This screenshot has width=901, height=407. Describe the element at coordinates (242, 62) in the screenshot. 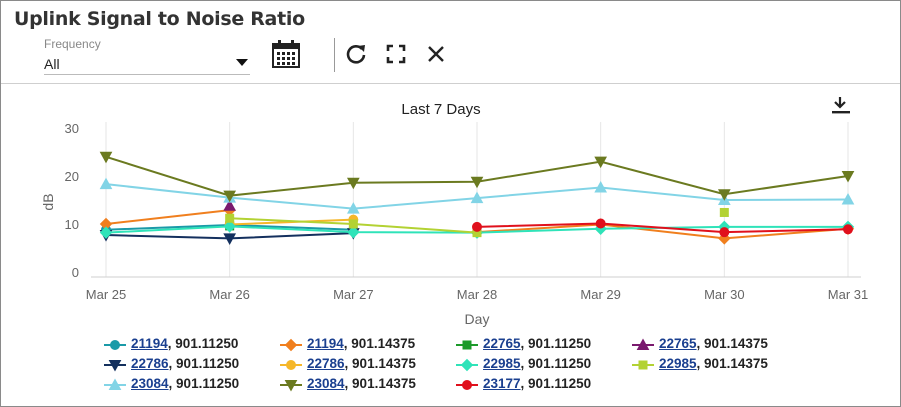

I see `caret-down-icon` at that location.